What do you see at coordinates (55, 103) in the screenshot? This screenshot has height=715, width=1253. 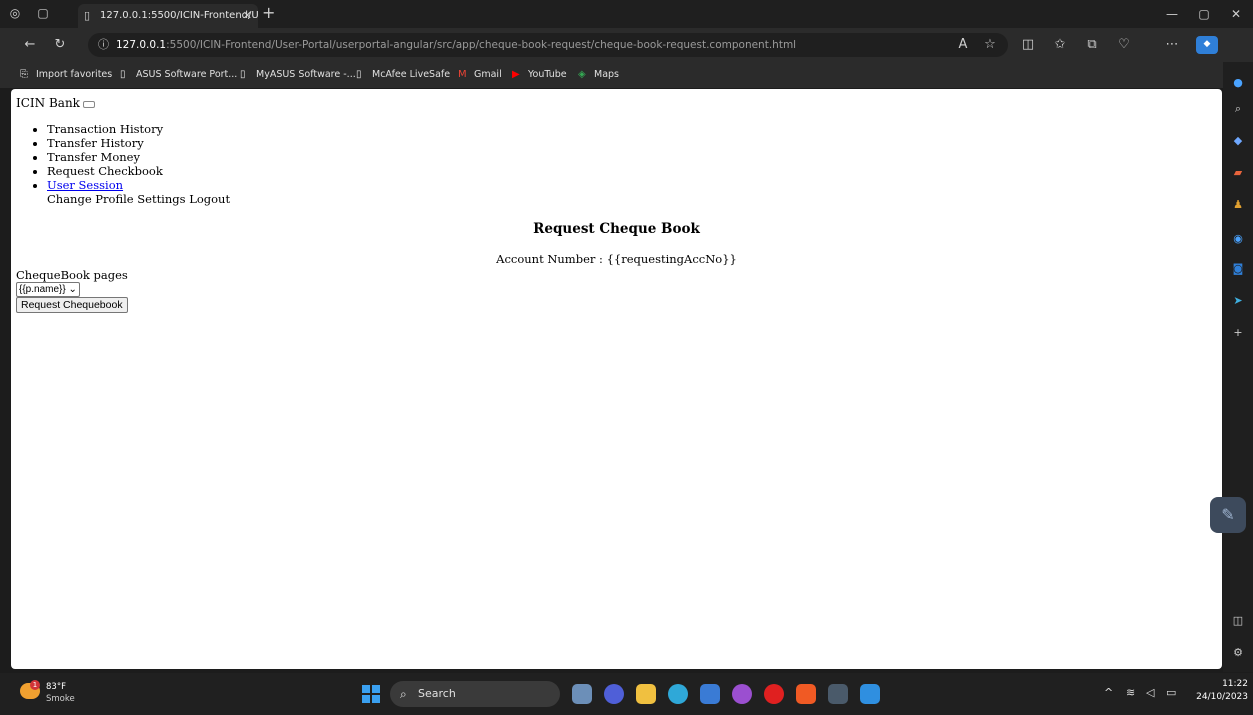 I see `navbar-brand: ICIN Bank` at bounding box center [55, 103].